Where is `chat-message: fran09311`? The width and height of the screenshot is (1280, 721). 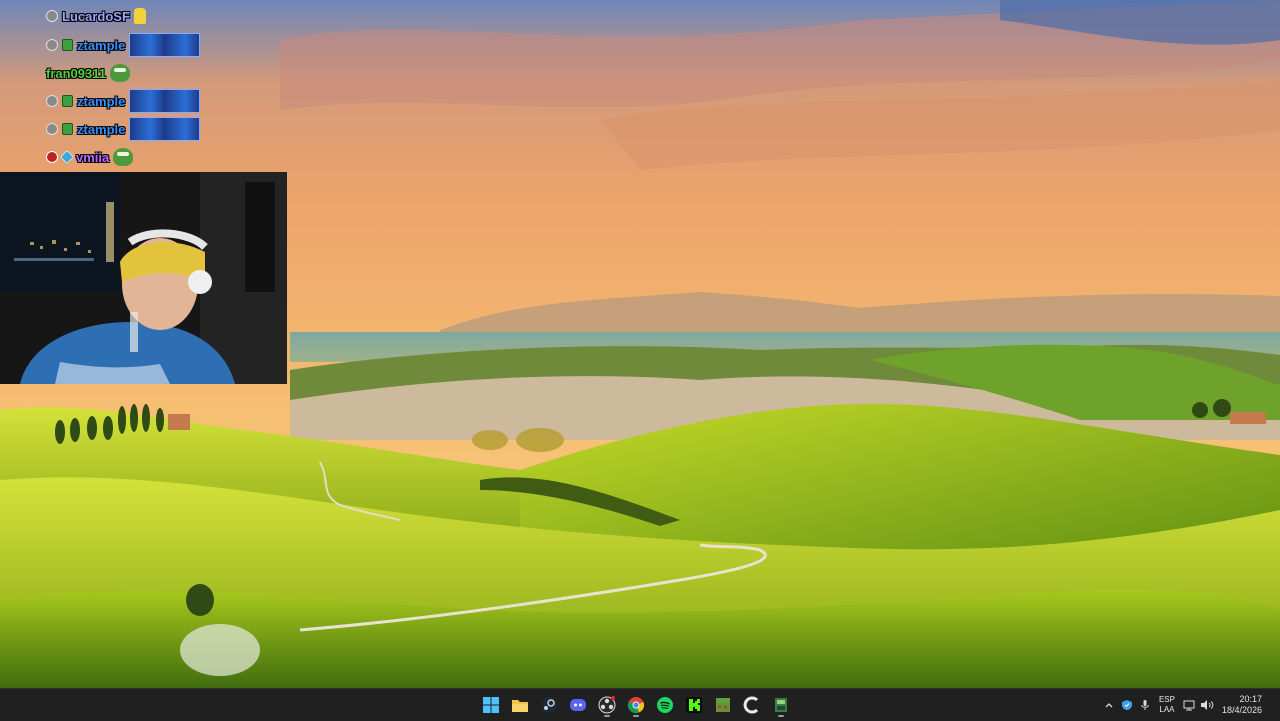 chat-message: fran09311 is located at coordinates (88, 73).